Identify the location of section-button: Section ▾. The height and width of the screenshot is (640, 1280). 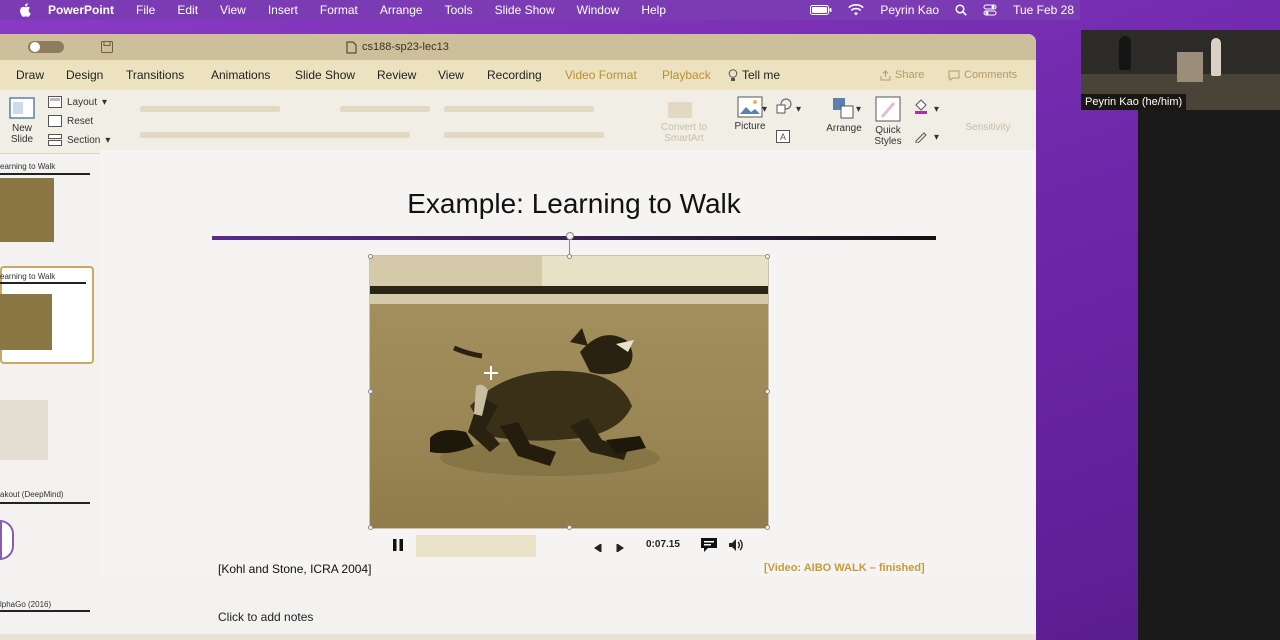
(79, 140).